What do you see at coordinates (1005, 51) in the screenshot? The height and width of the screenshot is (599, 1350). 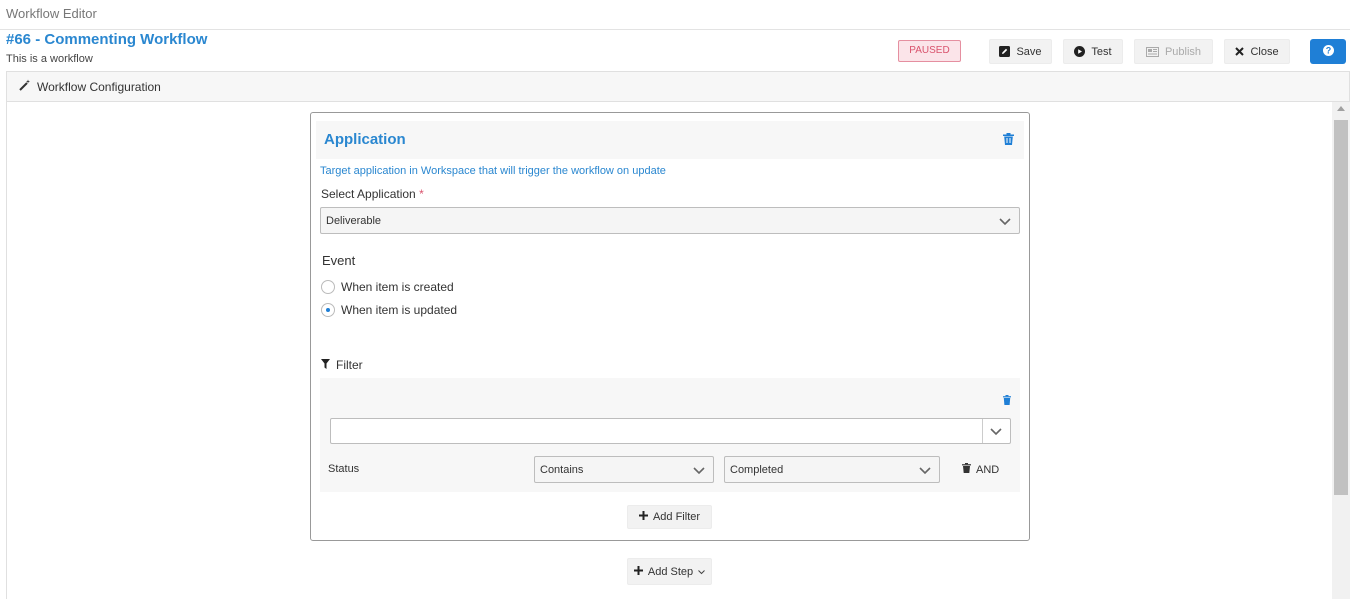 I see `edit-icon` at bounding box center [1005, 51].